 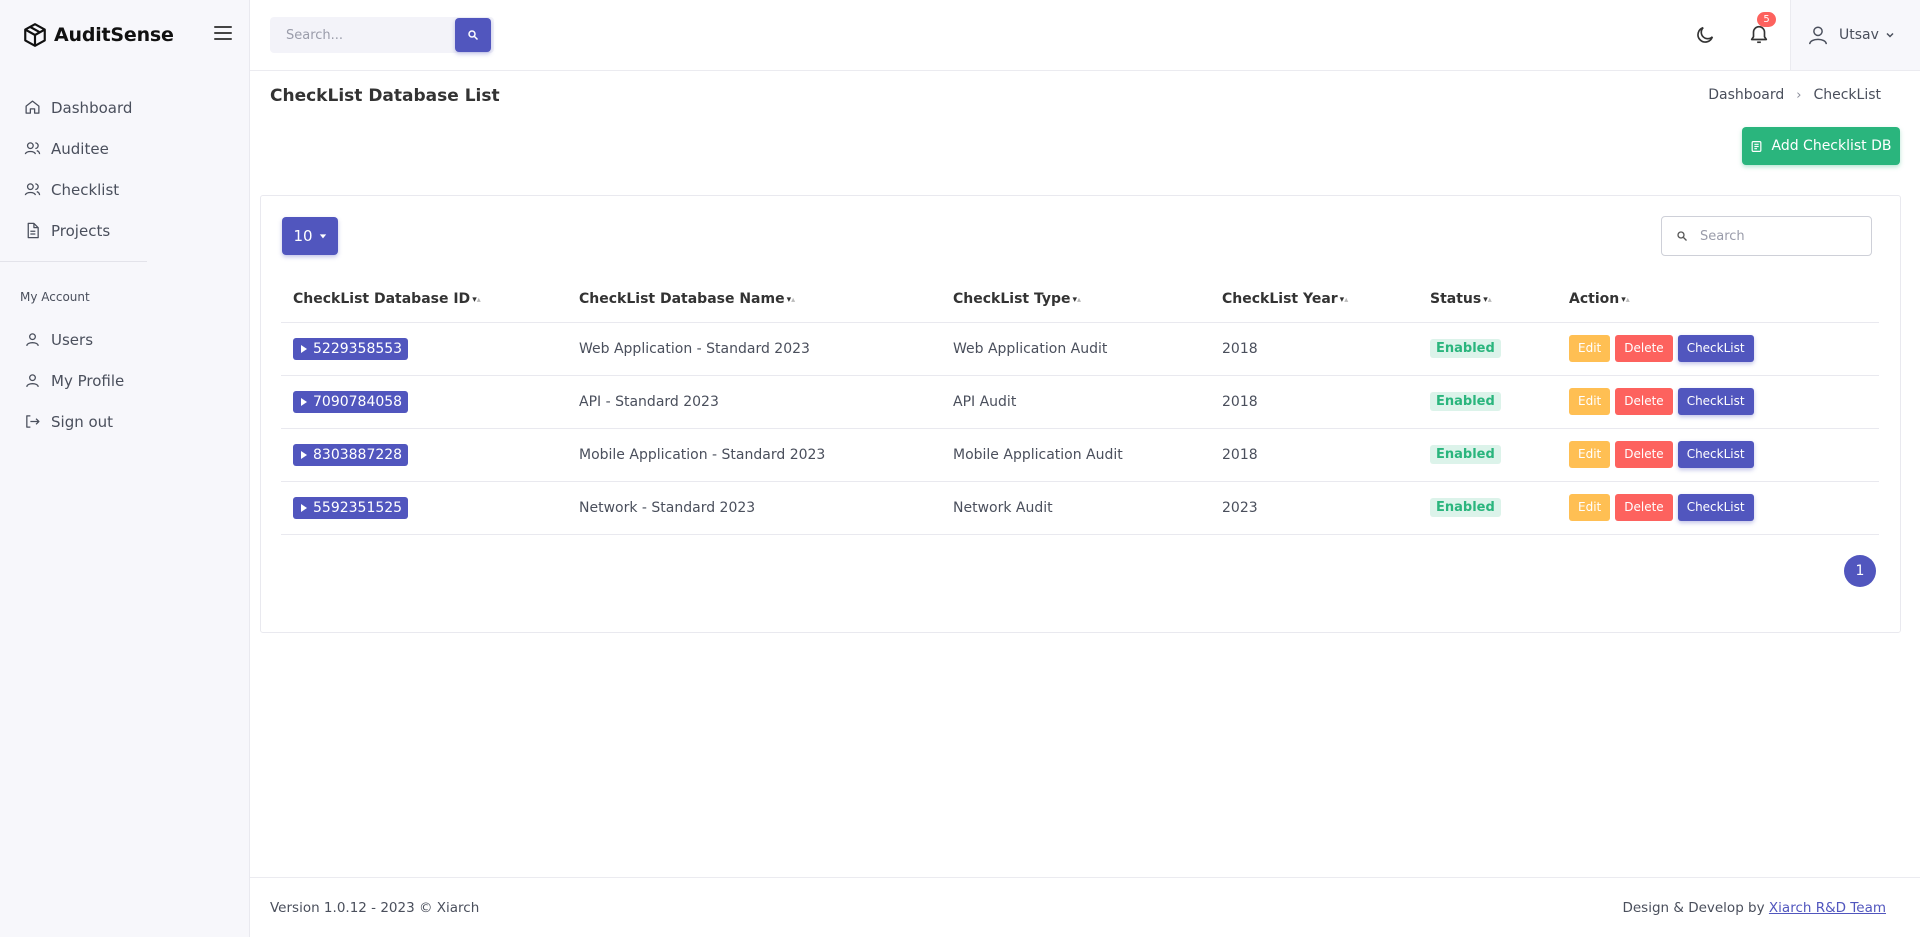 What do you see at coordinates (424, 349) in the screenshot?
I see `id-cell: 5229358553` at bounding box center [424, 349].